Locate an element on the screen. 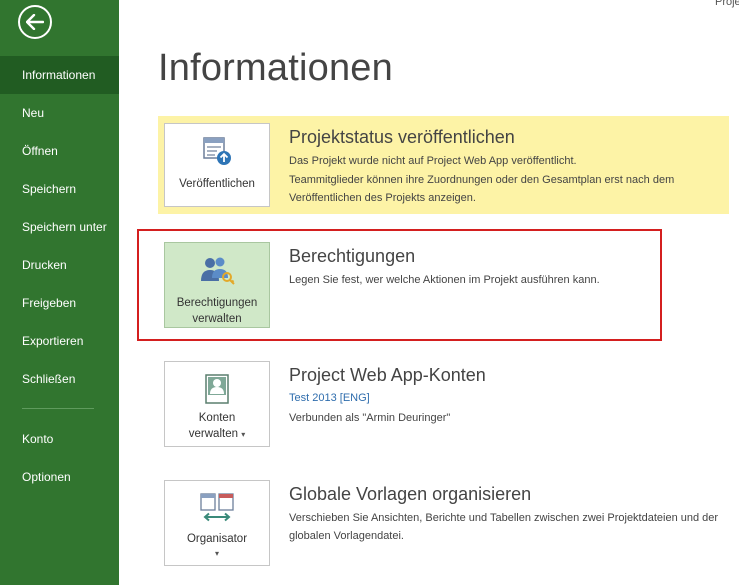 This screenshot has width=739, height=585. nav-item-schliessen: Schließen is located at coordinates (59, 379).